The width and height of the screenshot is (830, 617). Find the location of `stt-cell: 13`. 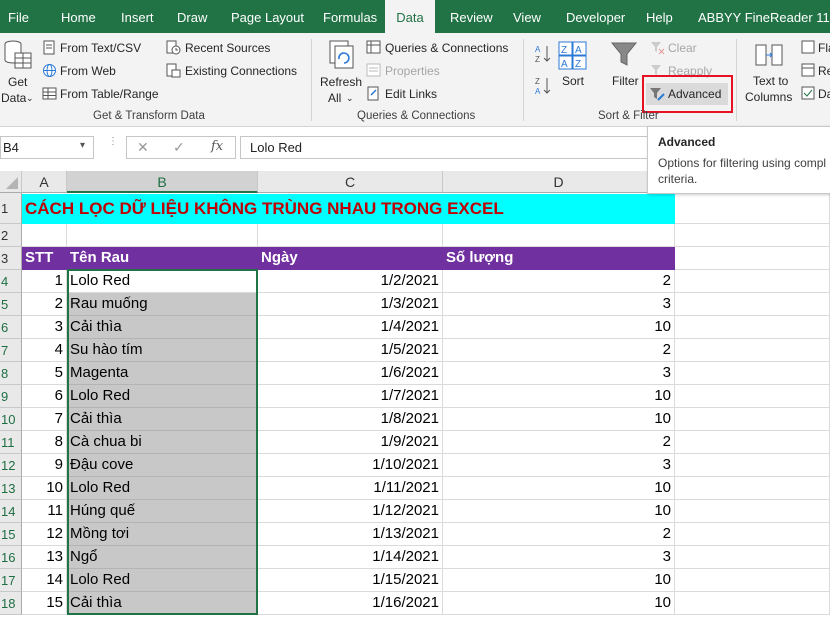

stt-cell: 13 is located at coordinates (44, 557).